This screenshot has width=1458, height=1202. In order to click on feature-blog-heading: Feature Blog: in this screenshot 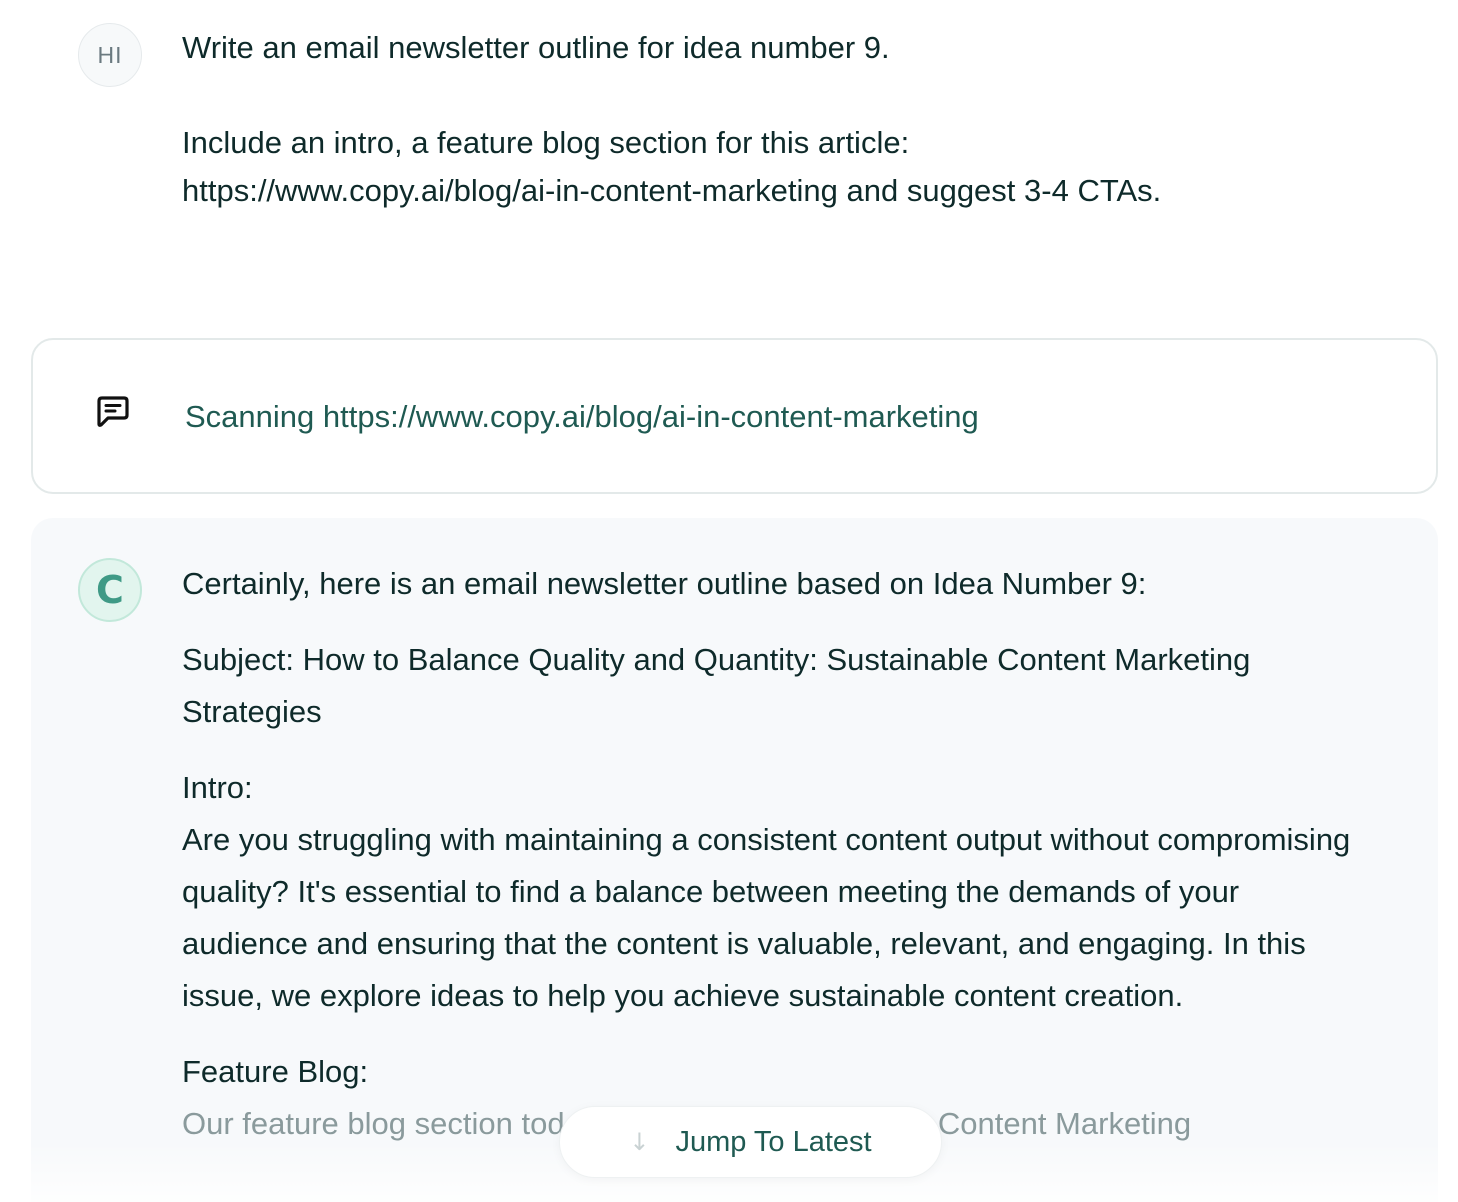, I will do `click(275, 1071)`.